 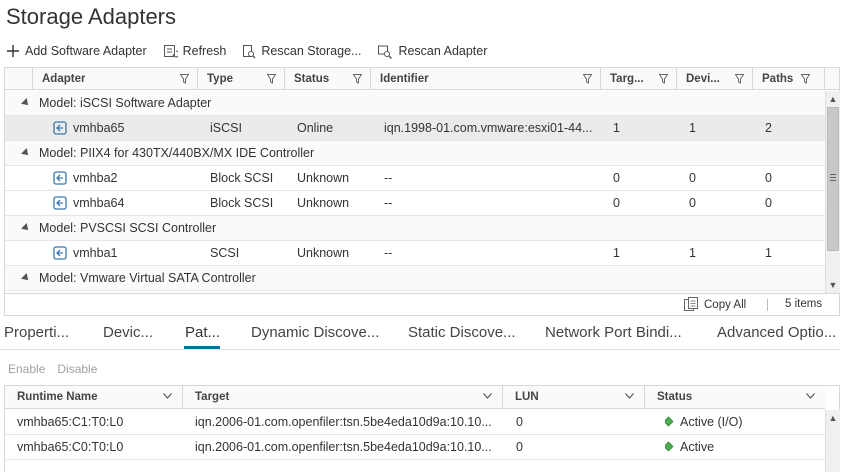 I want to click on item-count: 5 items, so click(x=804, y=304).